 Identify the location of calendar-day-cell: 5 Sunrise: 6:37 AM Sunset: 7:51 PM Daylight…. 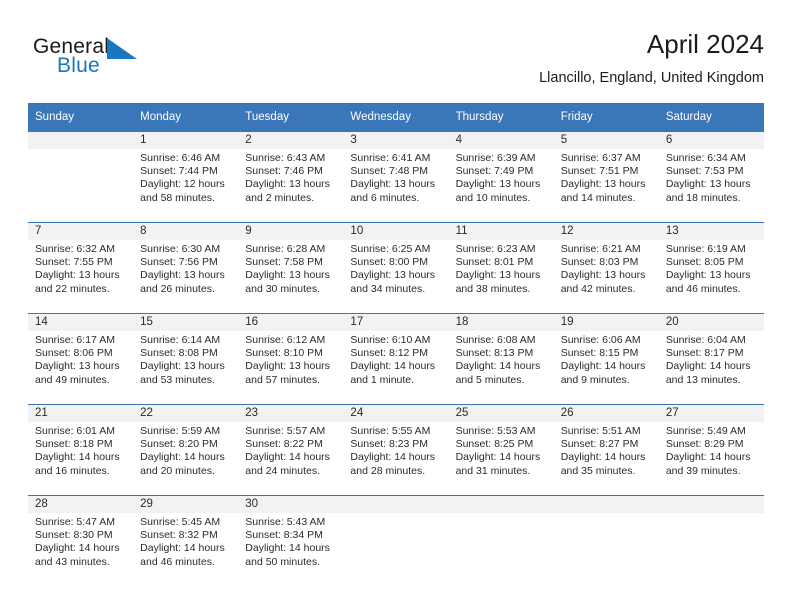
(606, 177).